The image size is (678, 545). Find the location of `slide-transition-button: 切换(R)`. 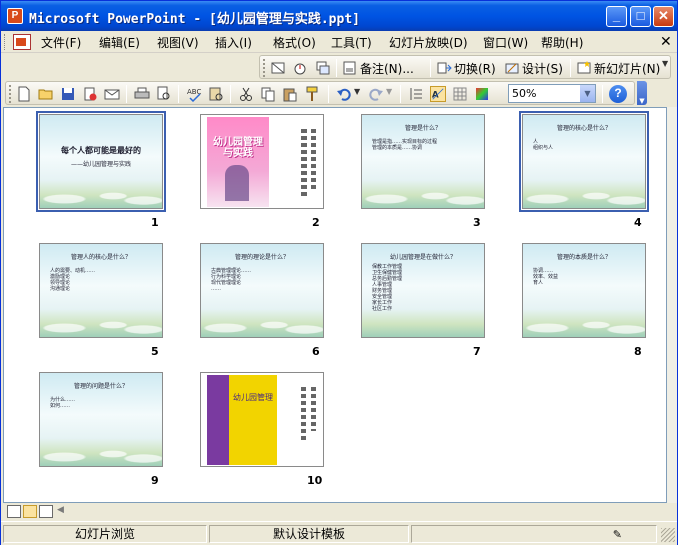

slide-transition-button: 切换(R) is located at coordinates (475, 68).